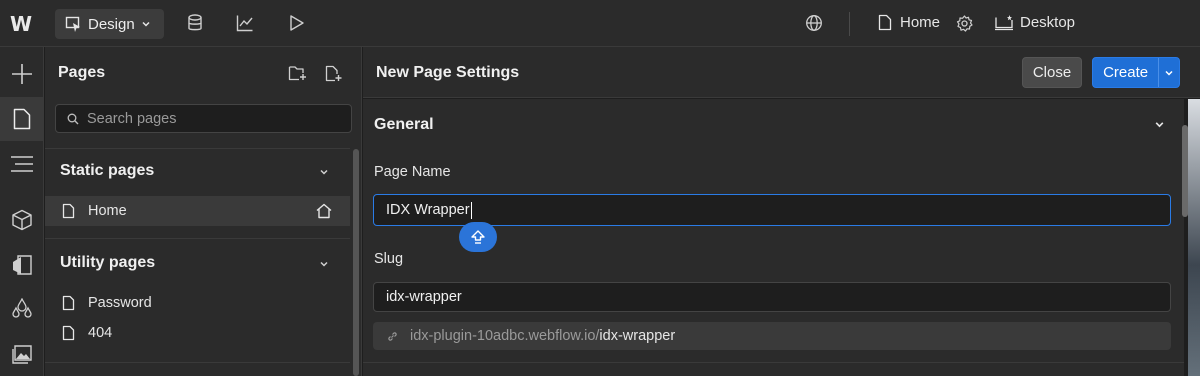  I want to click on navigator-button, so click(22, 164).